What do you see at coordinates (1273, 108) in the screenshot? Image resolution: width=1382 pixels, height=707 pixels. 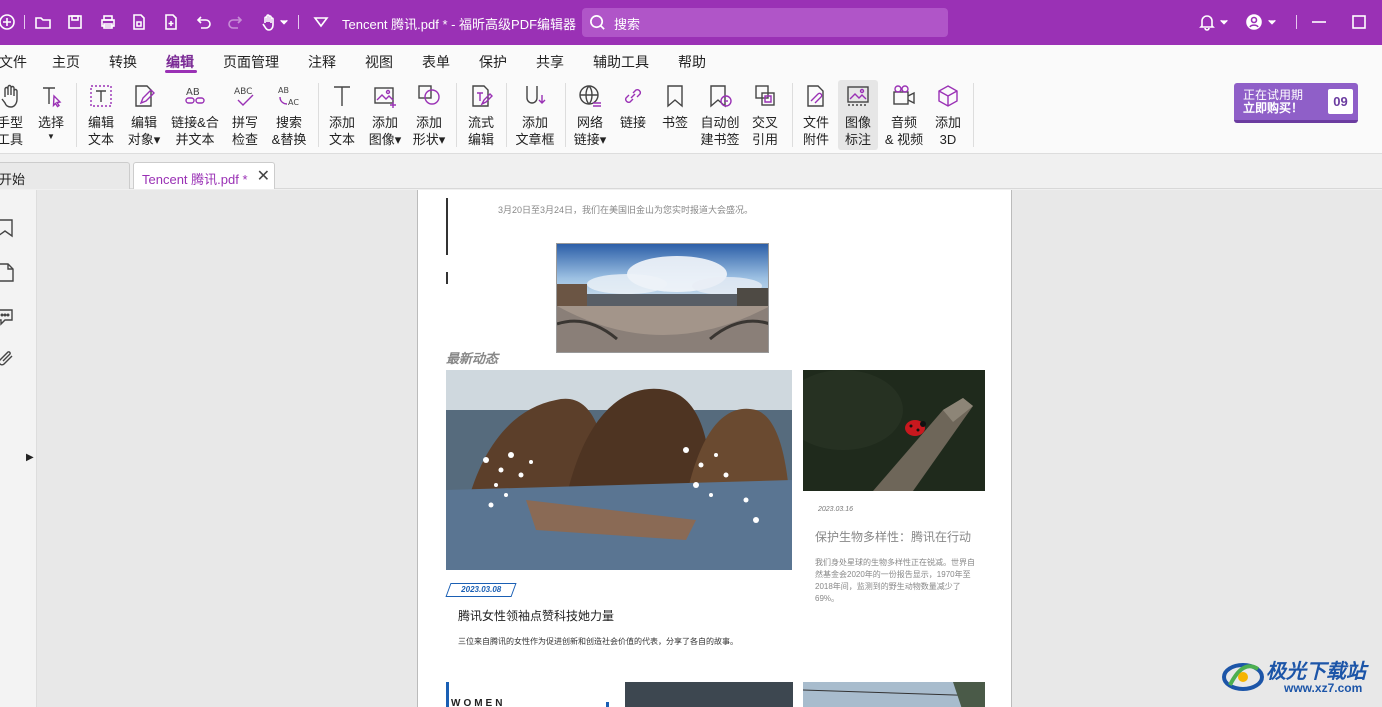 I see `buy-now-text: 立即购买！` at bounding box center [1273, 108].